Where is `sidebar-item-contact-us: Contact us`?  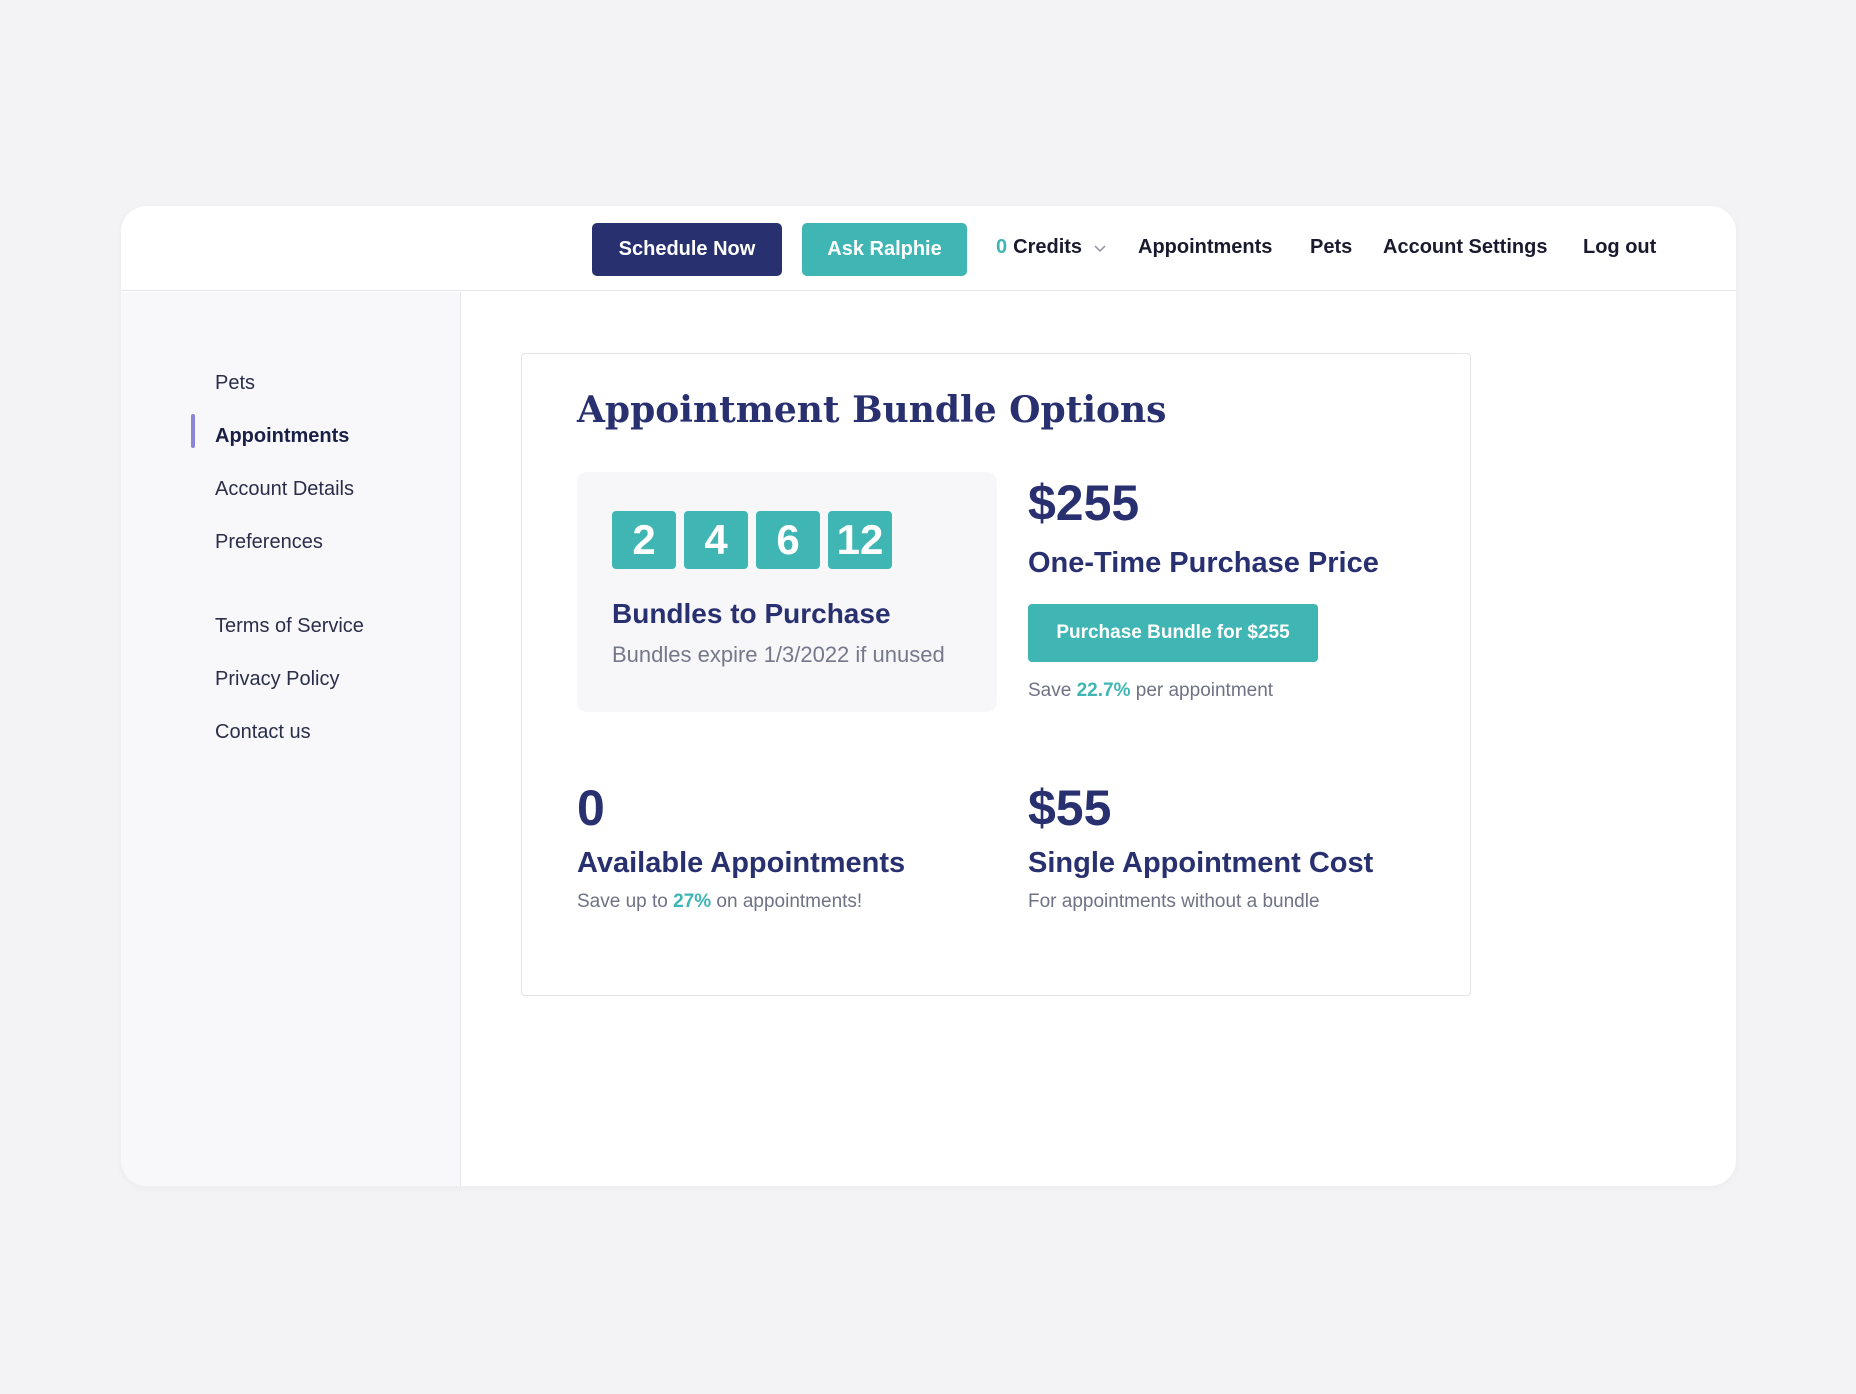
sidebar-item-contact-us: Contact us is located at coordinates (263, 732).